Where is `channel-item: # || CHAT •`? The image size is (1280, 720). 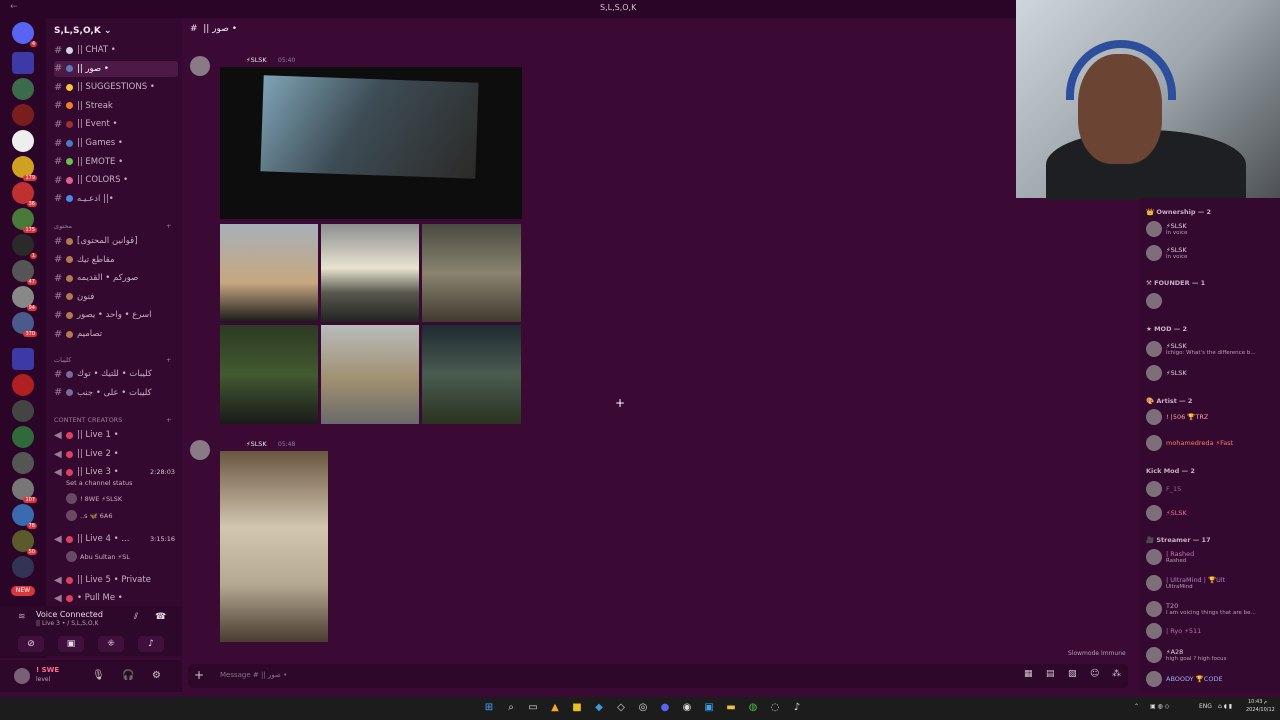 channel-item: # || CHAT • is located at coordinates (116, 50).